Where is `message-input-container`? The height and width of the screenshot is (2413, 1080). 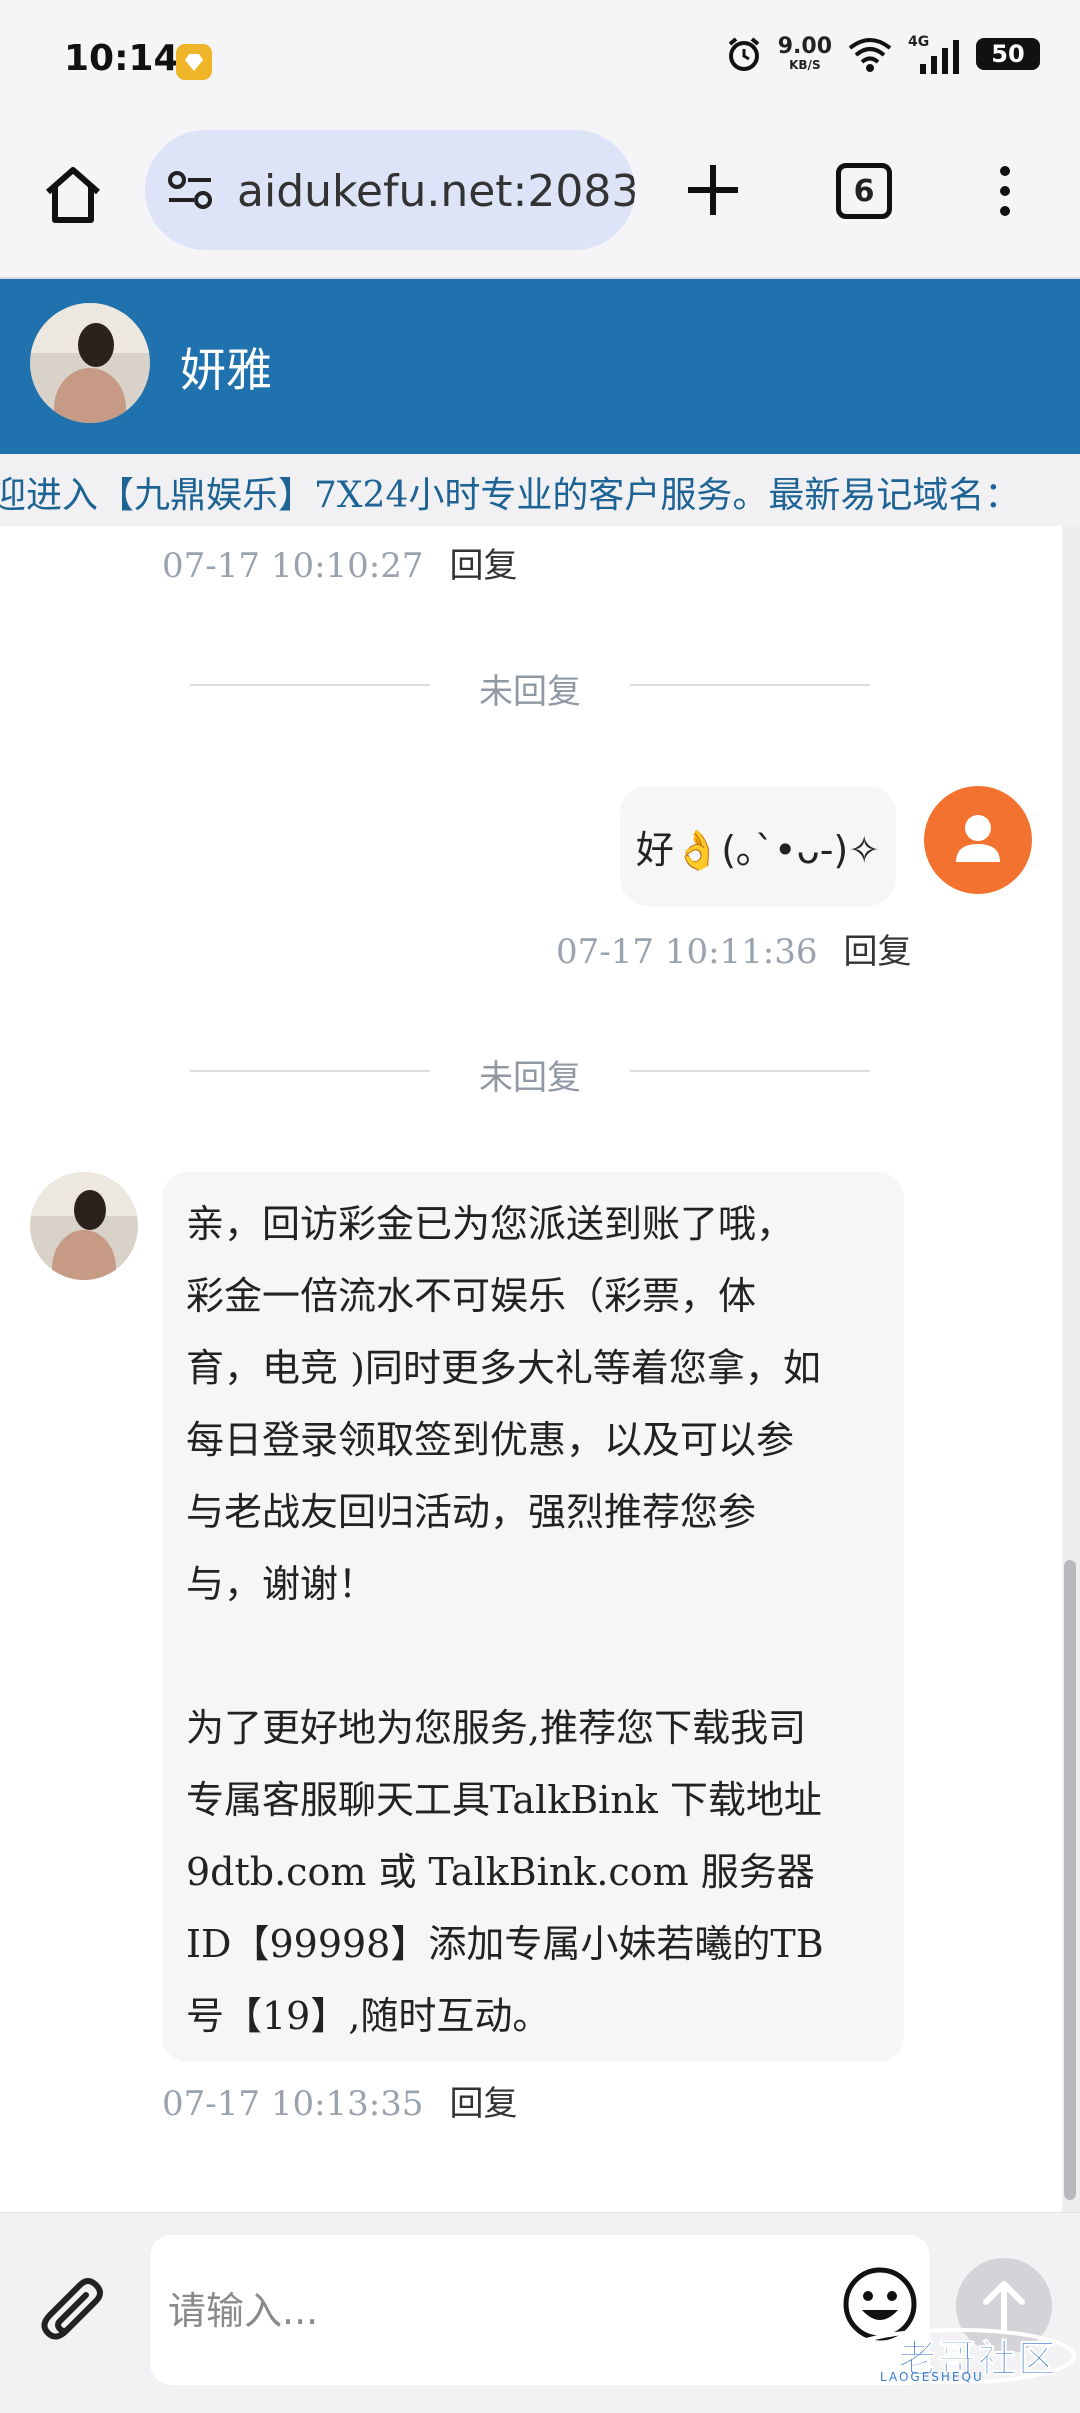 message-input-container is located at coordinates (540, 2310).